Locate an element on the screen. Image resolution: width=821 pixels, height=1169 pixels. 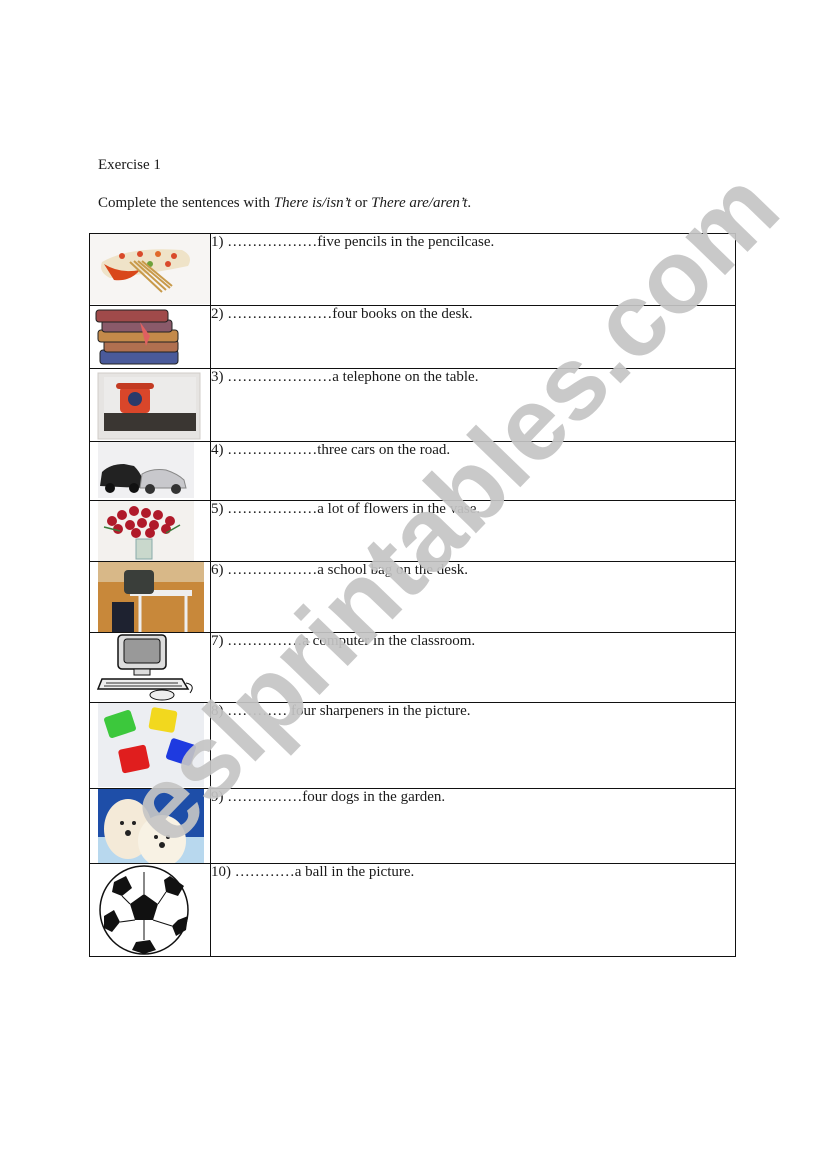
sentence-rest: a lot of flowers in the vase. is located at coordinates (399, 509).